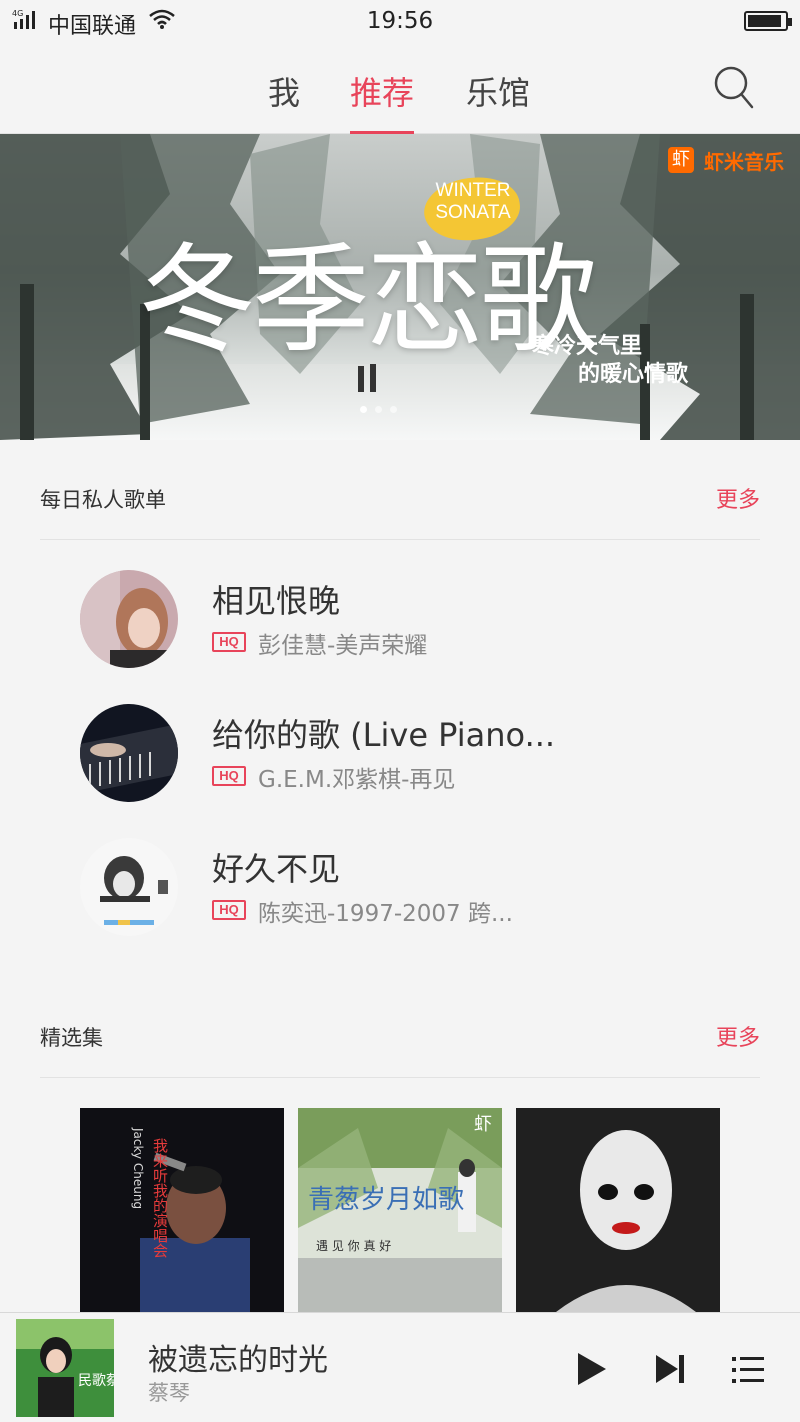 This screenshot has height=1422, width=800. What do you see at coordinates (681, 160) in the screenshot?
I see `xiami-logo: 虾` at bounding box center [681, 160].